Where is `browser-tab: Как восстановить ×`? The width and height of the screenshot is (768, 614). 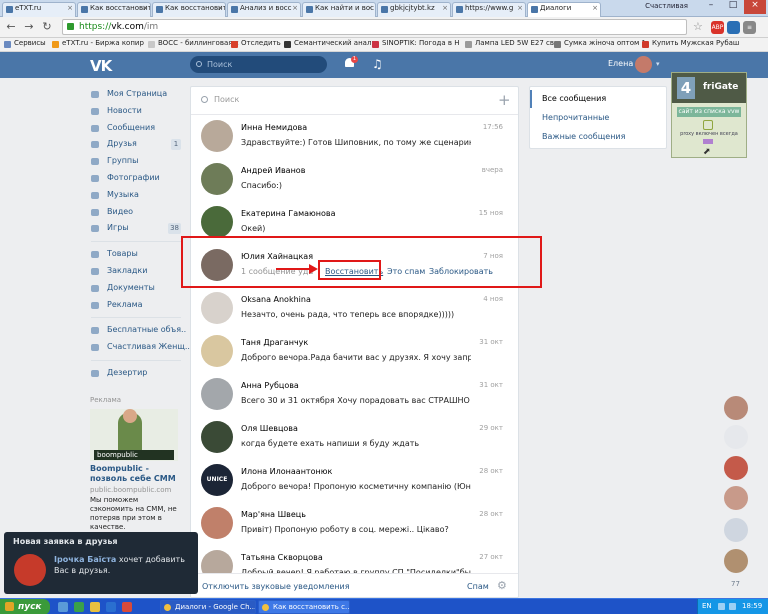 browser-tab: Как восстановить × is located at coordinates (114, 9).